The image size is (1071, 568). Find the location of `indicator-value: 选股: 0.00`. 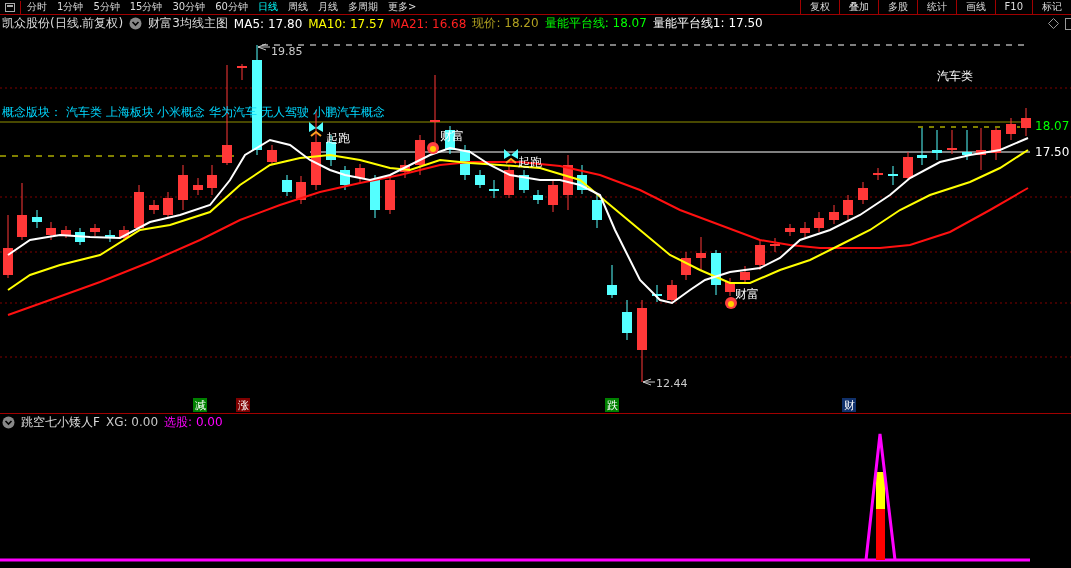

indicator-value: 选股: 0.00 is located at coordinates (193, 422).